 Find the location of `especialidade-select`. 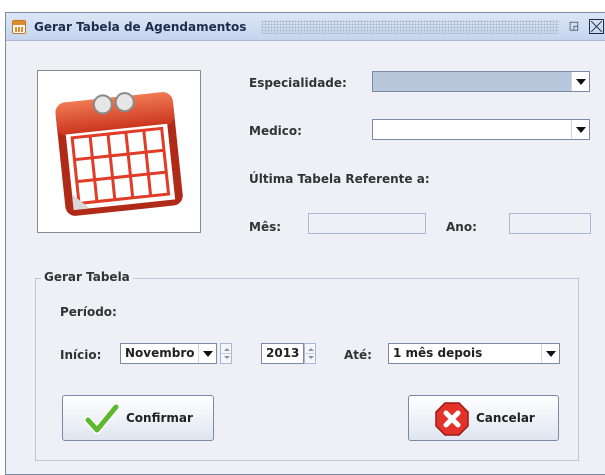

especialidade-select is located at coordinates (481, 81).